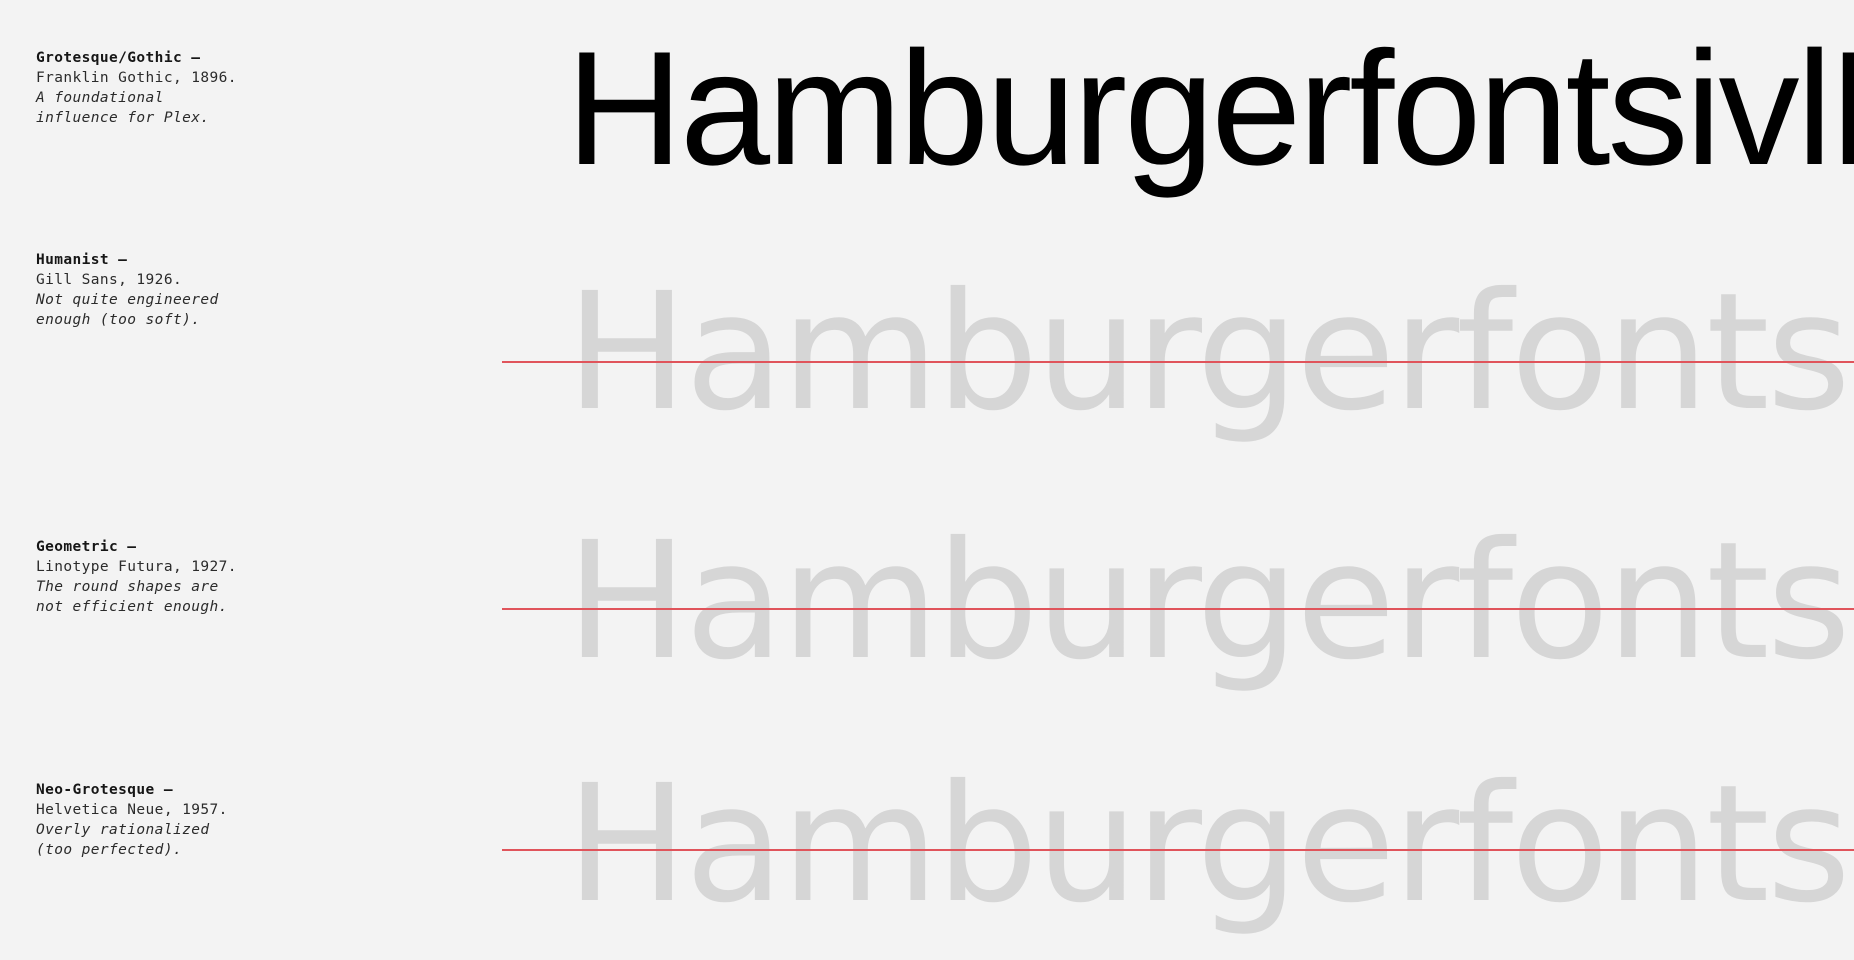  Describe the element at coordinates (118, 320) in the screenshot. I see `typeface-note-line2: enough (too soft).` at that location.